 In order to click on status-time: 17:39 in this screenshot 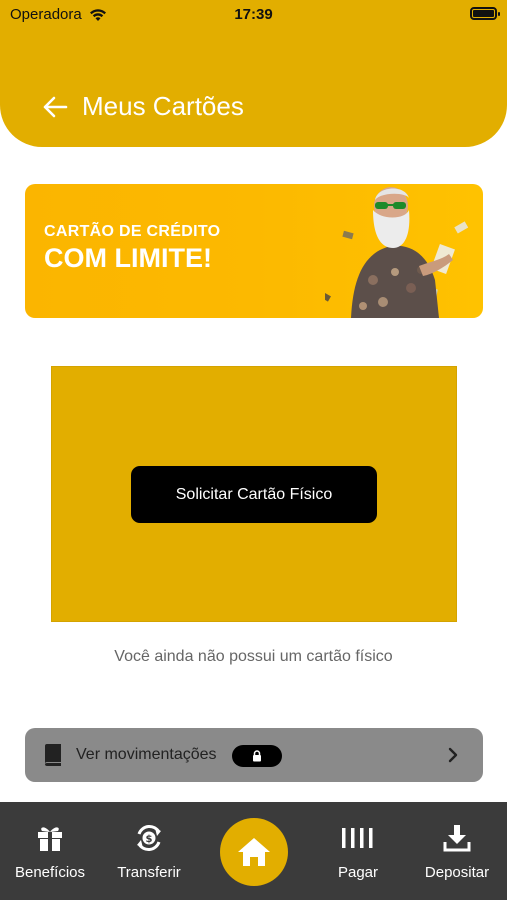, I will do `click(253, 14)`.